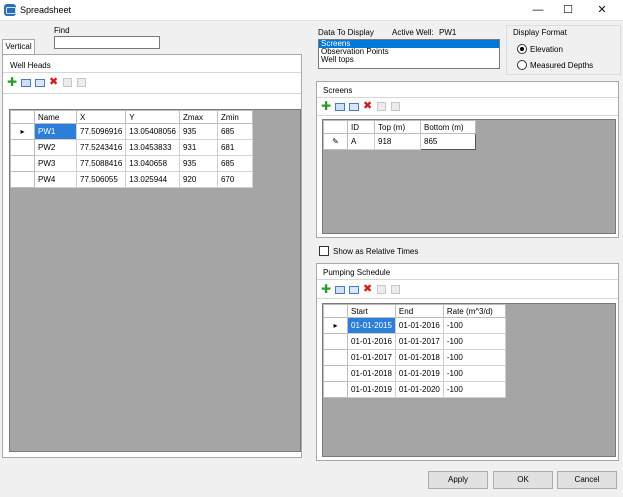 This screenshot has width=623, height=497. Describe the element at coordinates (152, 147) in the screenshot. I see `cell: 13.0453833` at that location.